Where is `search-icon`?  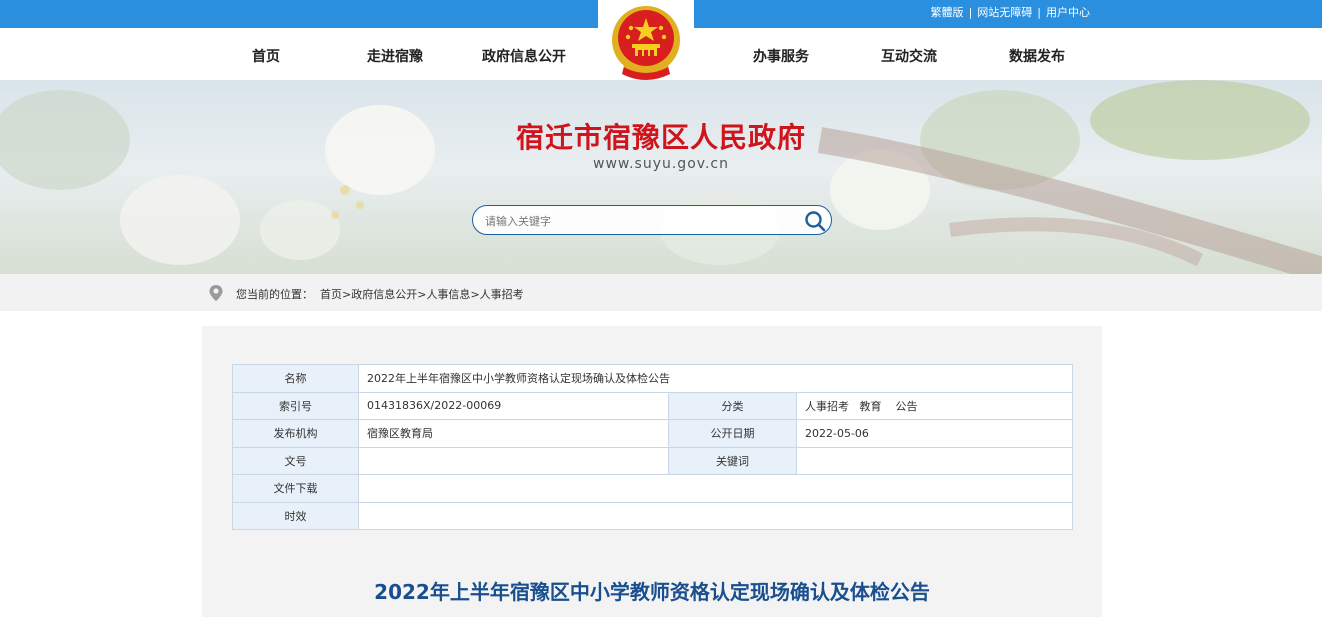
search-icon is located at coordinates (815, 221).